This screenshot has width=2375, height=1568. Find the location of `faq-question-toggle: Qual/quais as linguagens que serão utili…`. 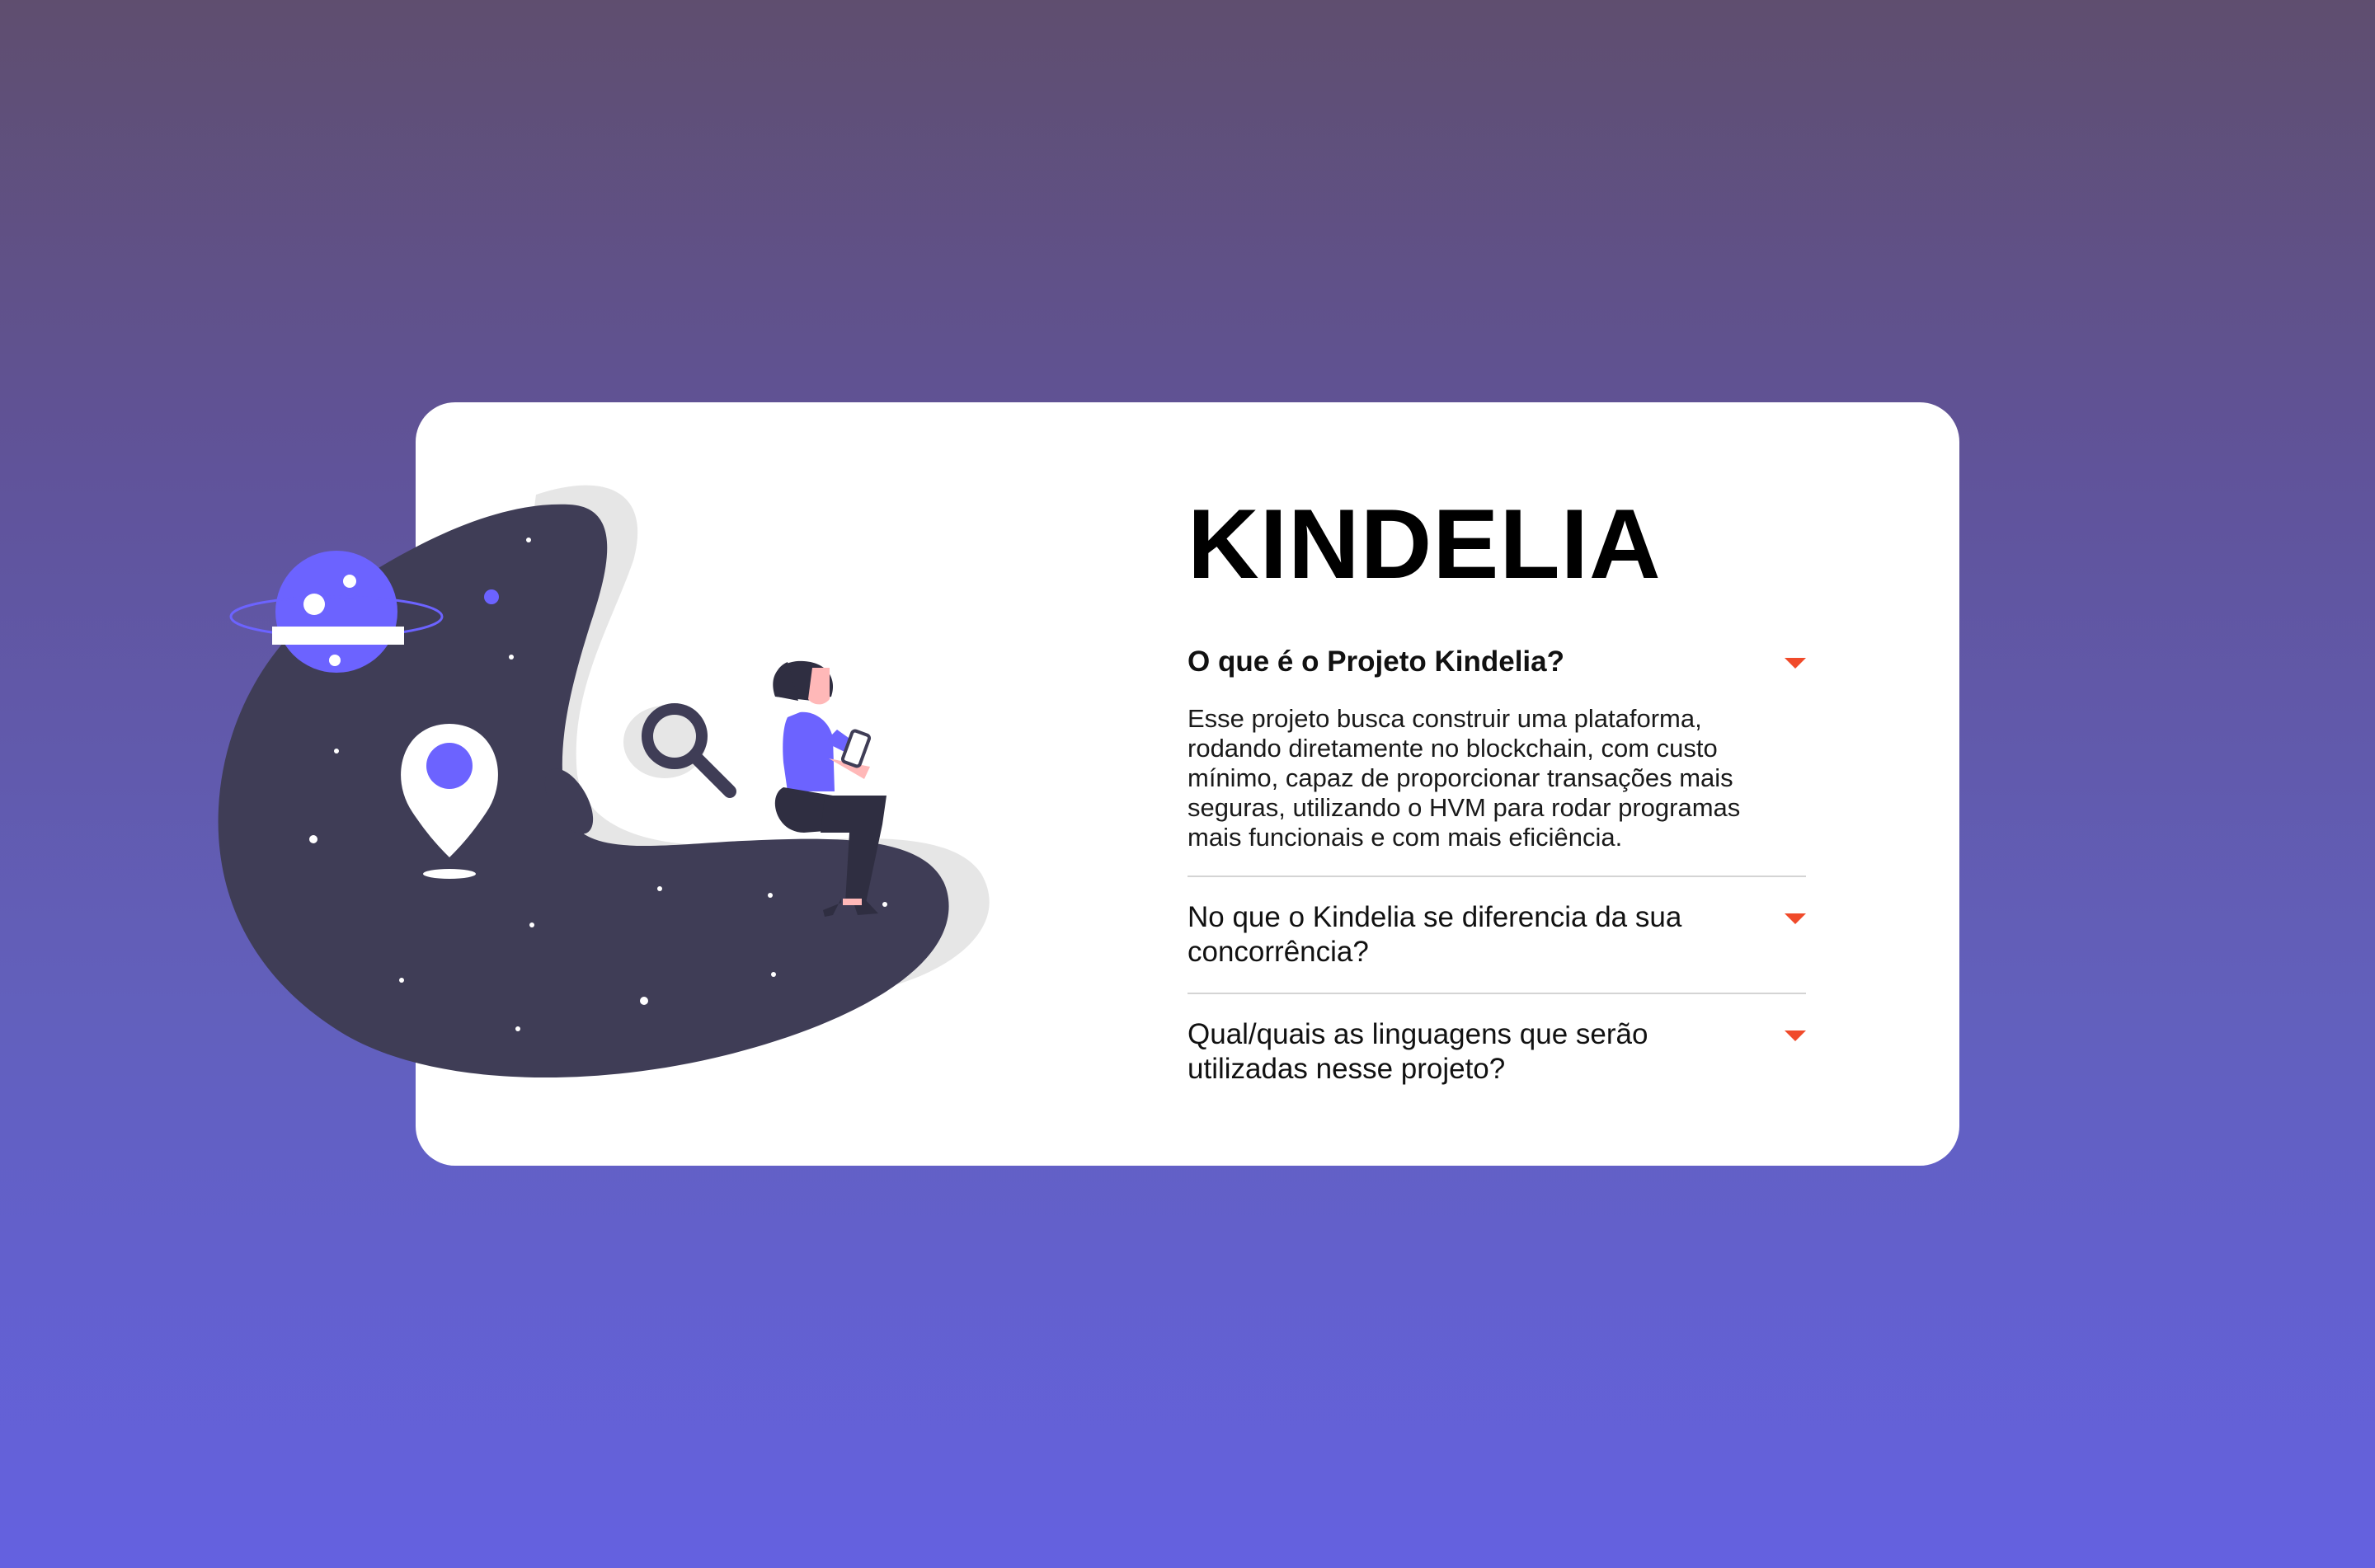

faq-question-toggle: Qual/quais as linguagens que serão utili… is located at coordinates (1497, 1052).